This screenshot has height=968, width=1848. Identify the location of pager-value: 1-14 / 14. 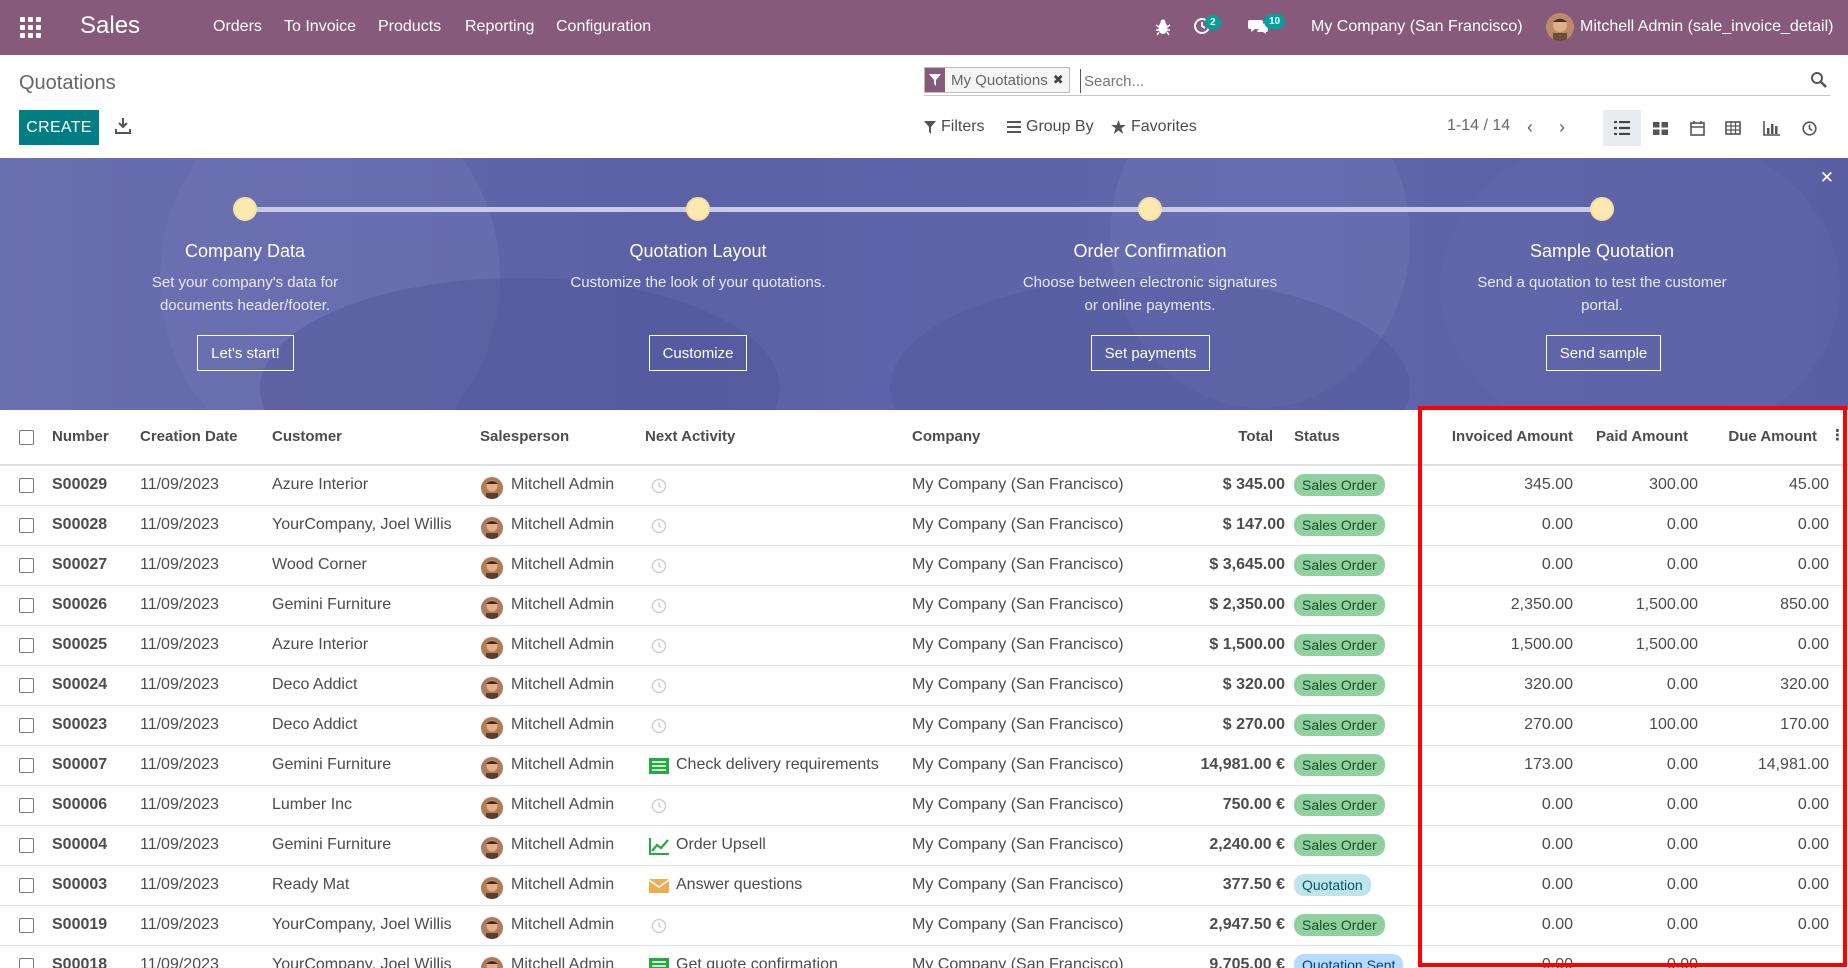
(1478, 126).